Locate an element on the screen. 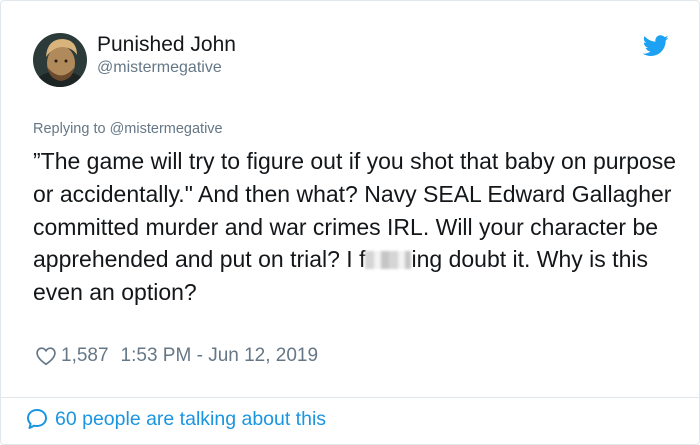 The image size is (700, 445). avatar-image is located at coordinates (60, 60).